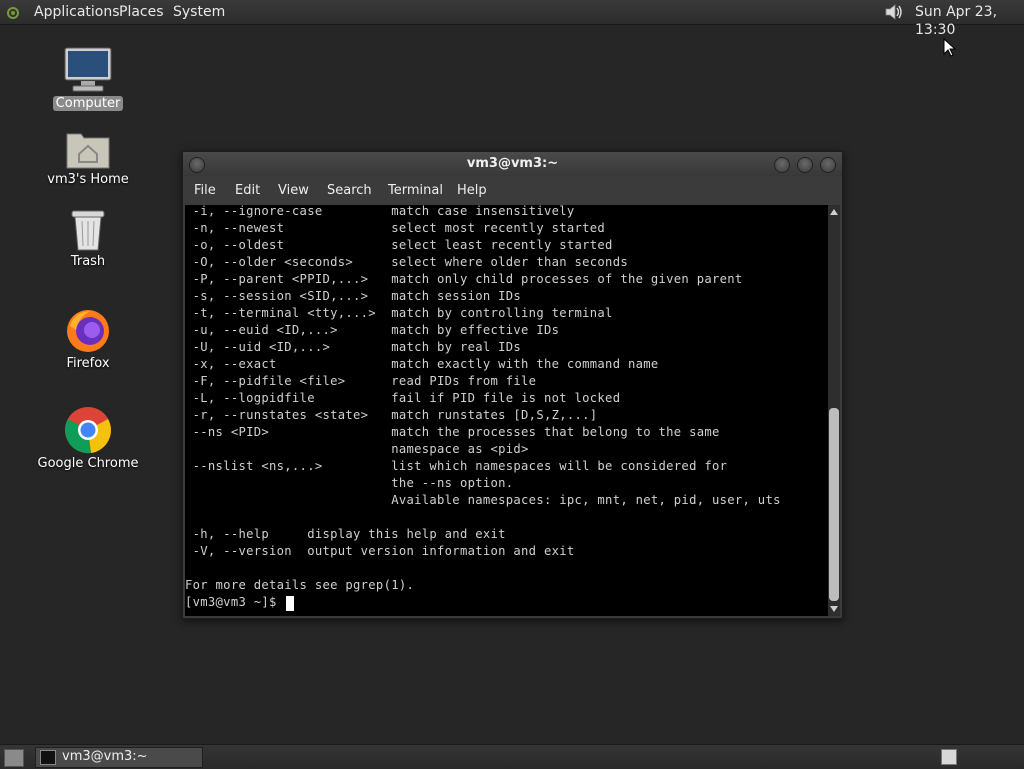  I want to click on terminal-line: -F, --pidfile <file> read PIDs from file, so click(361, 381).